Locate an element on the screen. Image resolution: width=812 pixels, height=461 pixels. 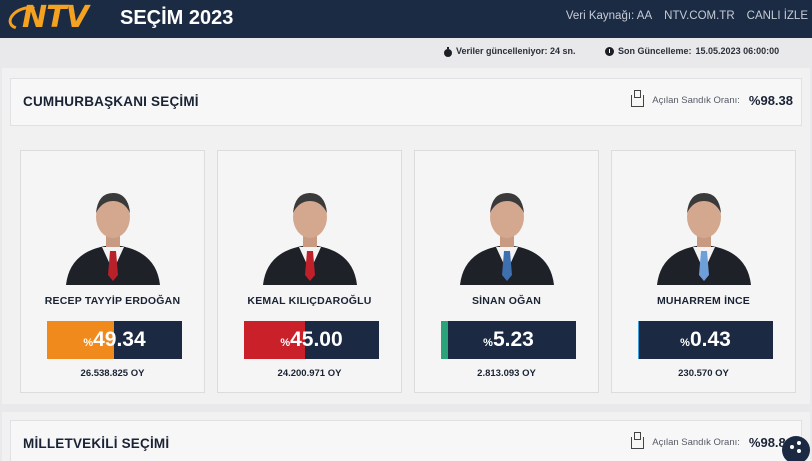
vote-share-bar: % 5.23 is located at coordinates (508, 340).